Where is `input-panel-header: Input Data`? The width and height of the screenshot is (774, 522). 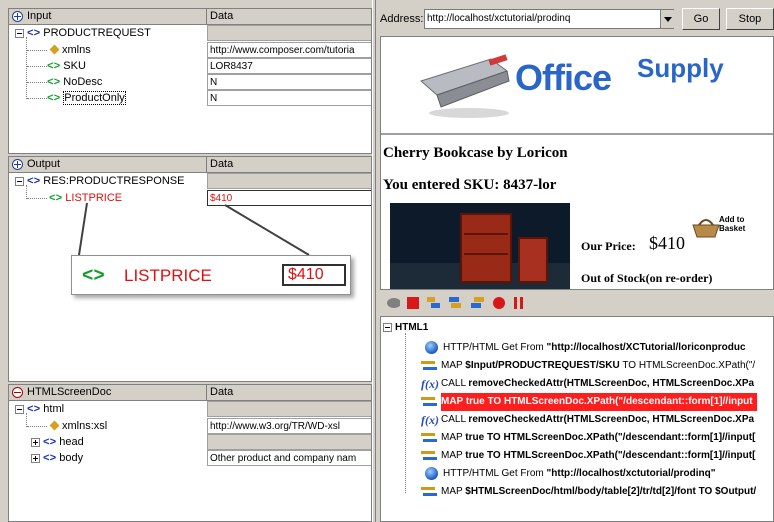 input-panel-header: Input Data is located at coordinates (190, 17).